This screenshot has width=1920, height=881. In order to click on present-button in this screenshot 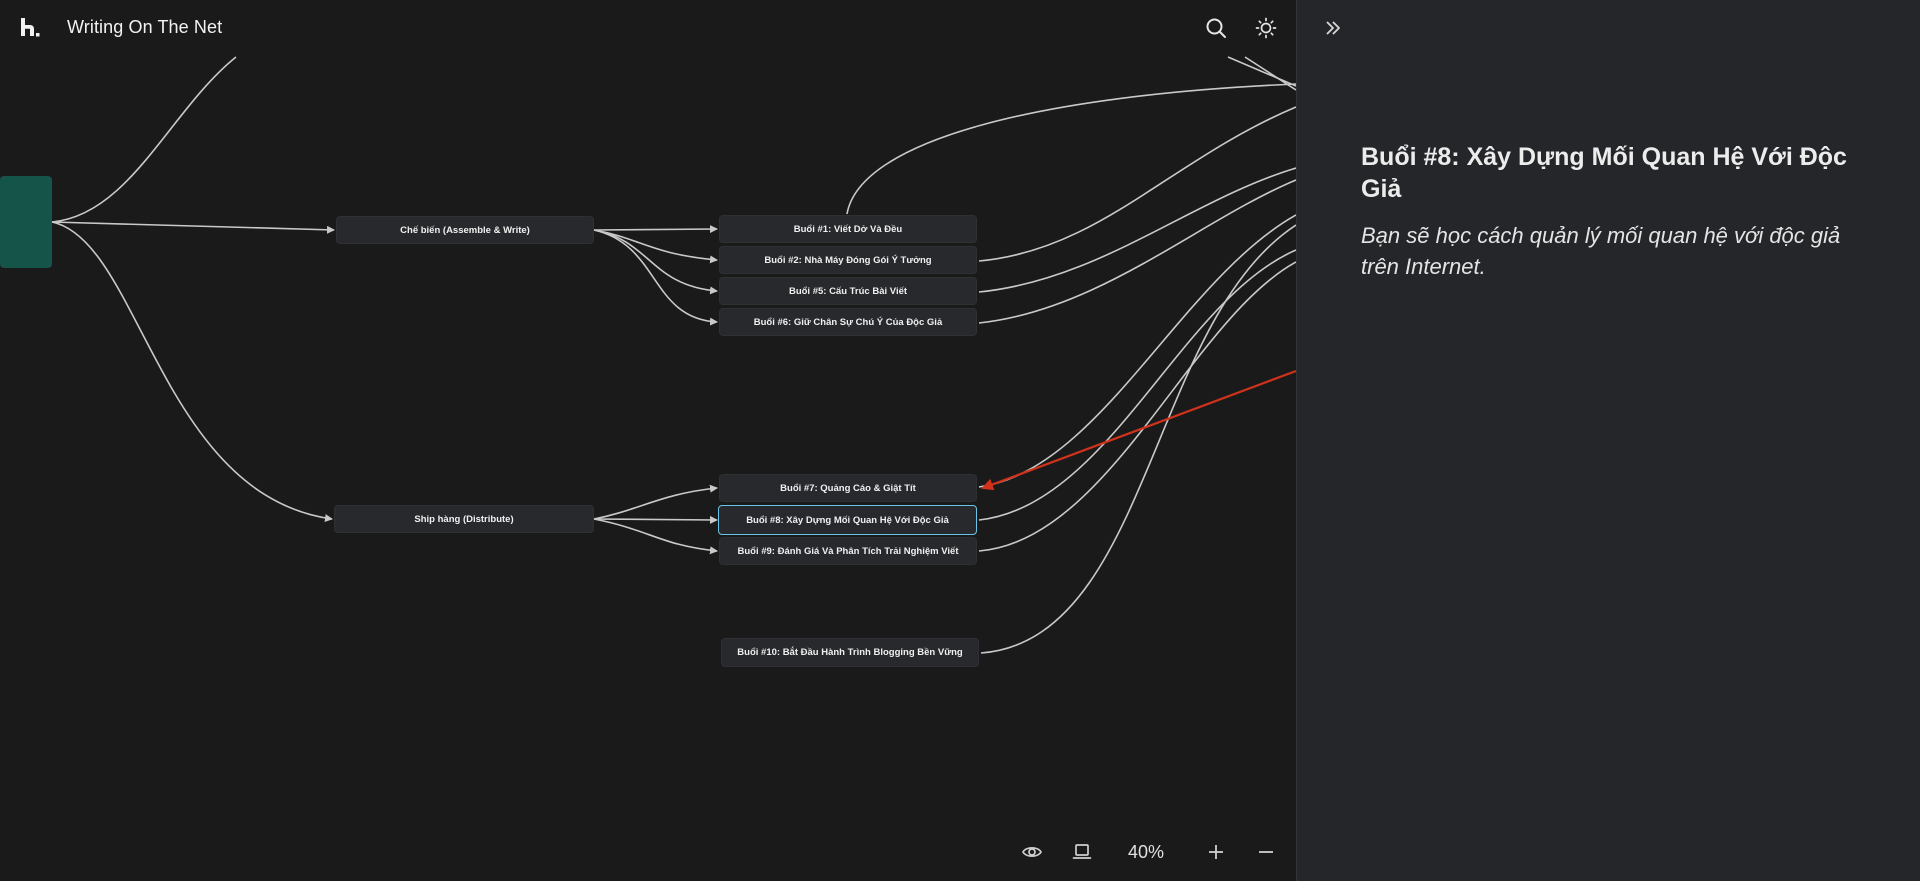, I will do `click(1082, 852)`.